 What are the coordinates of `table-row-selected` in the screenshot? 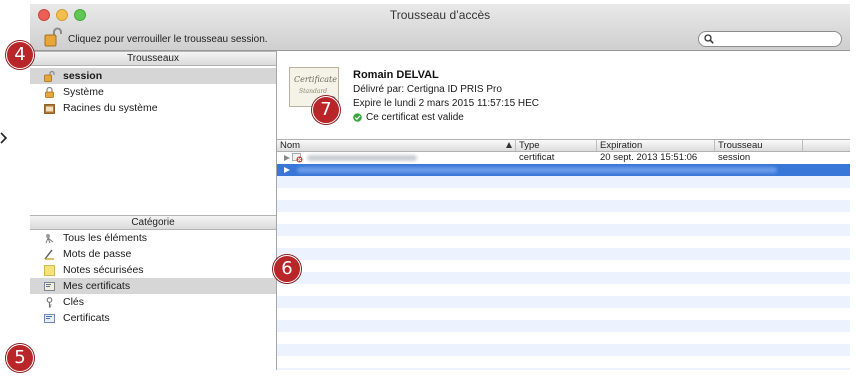 It's located at (563, 170).